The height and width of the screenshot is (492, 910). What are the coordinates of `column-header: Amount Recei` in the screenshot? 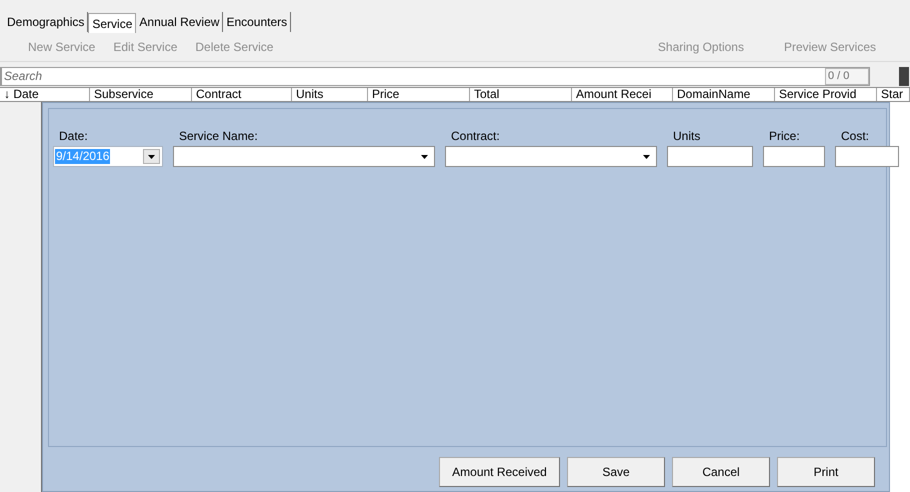 It's located at (622, 94).